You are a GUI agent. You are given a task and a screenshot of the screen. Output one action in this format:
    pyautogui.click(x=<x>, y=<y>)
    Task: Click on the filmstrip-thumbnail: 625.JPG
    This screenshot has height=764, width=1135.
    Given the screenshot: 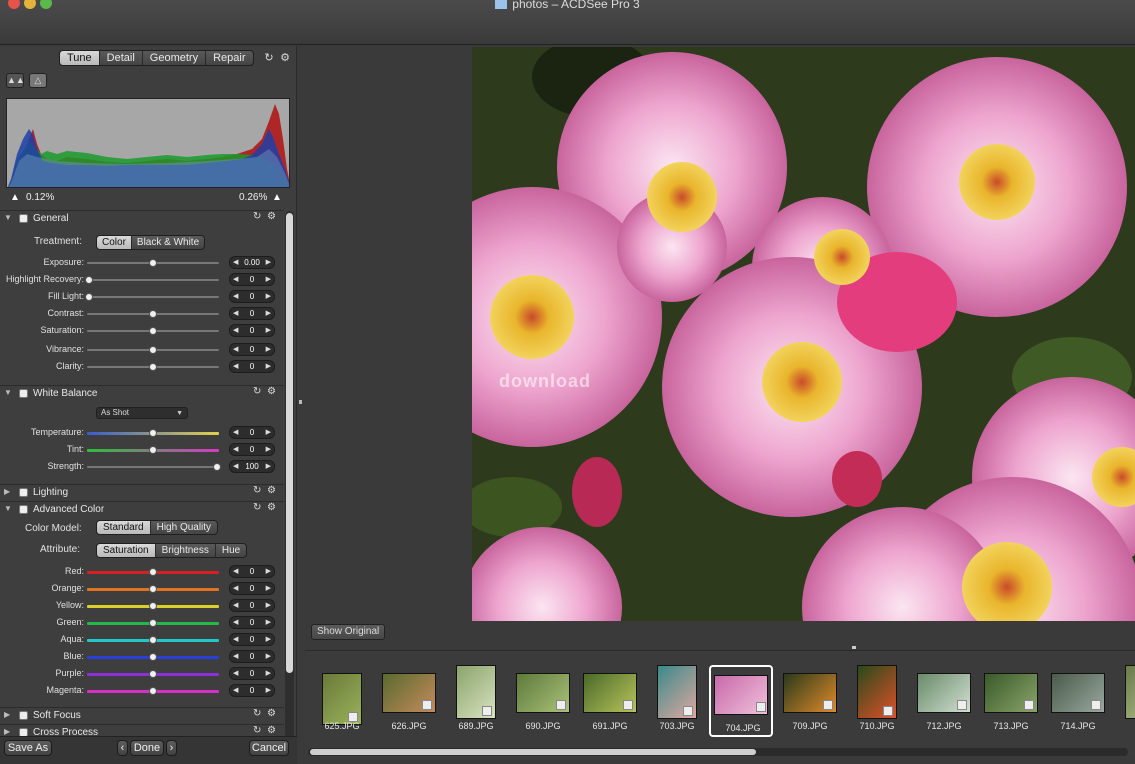 What is the action you would take?
    pyautogui.click(x=342, y=701)
    